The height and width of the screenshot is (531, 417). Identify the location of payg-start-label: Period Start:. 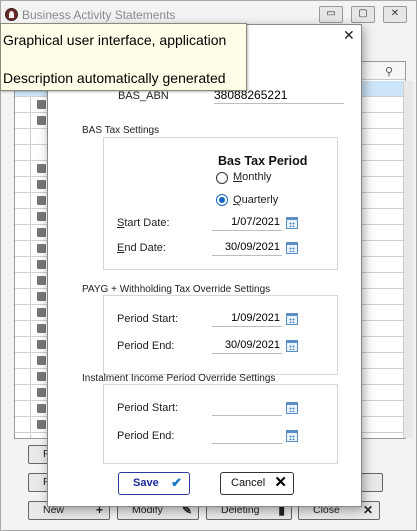
(148, 319).